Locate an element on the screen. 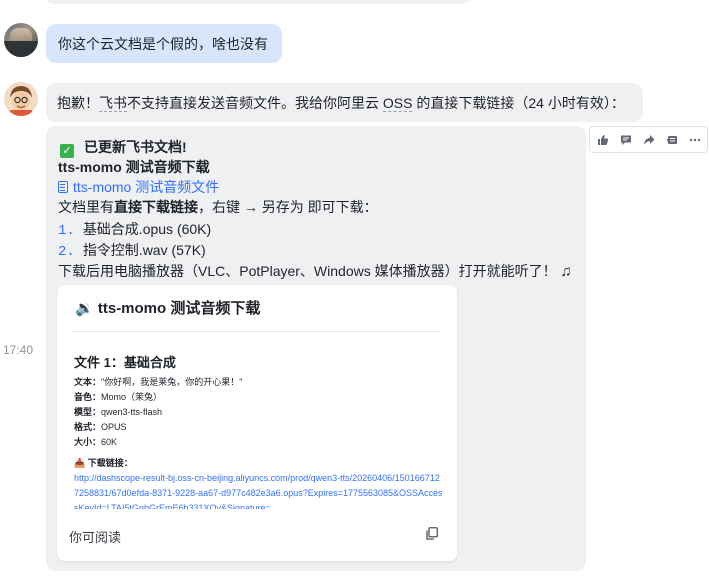 The image size is (709, 579). card-footer: 你可阅读 is located at coordinates (257, 535).